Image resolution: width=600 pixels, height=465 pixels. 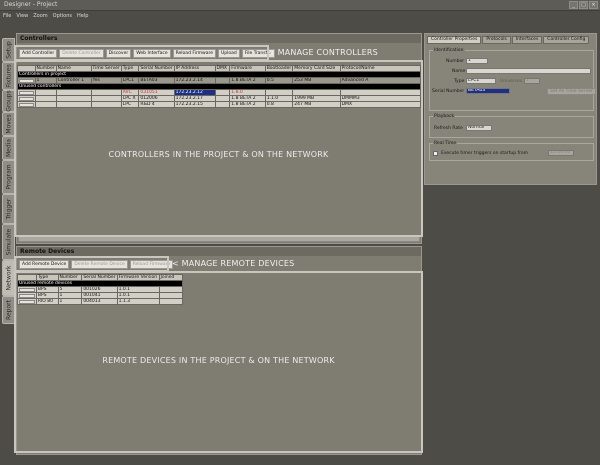 I want to click on close-icon: ×, so click(x=593, y=5).